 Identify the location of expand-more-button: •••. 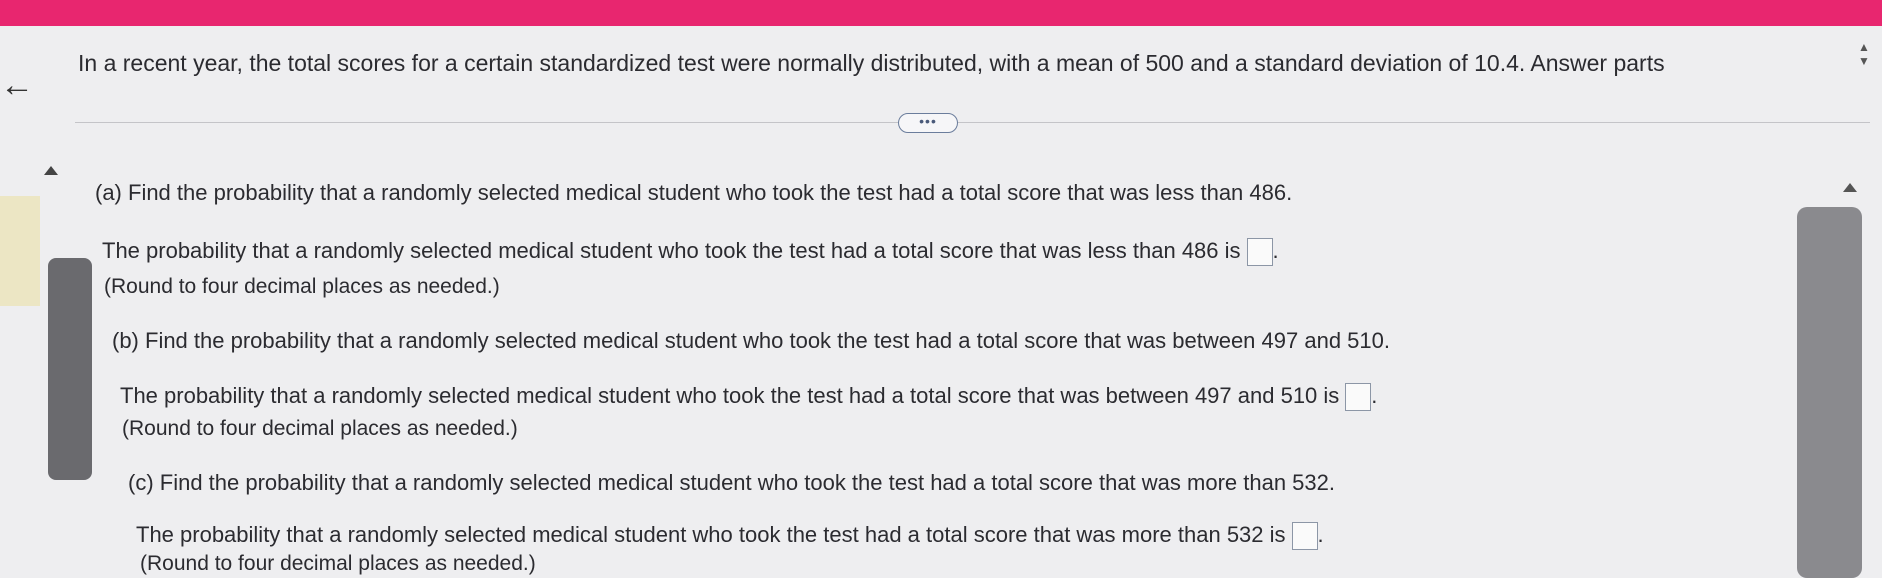
(928, 123).